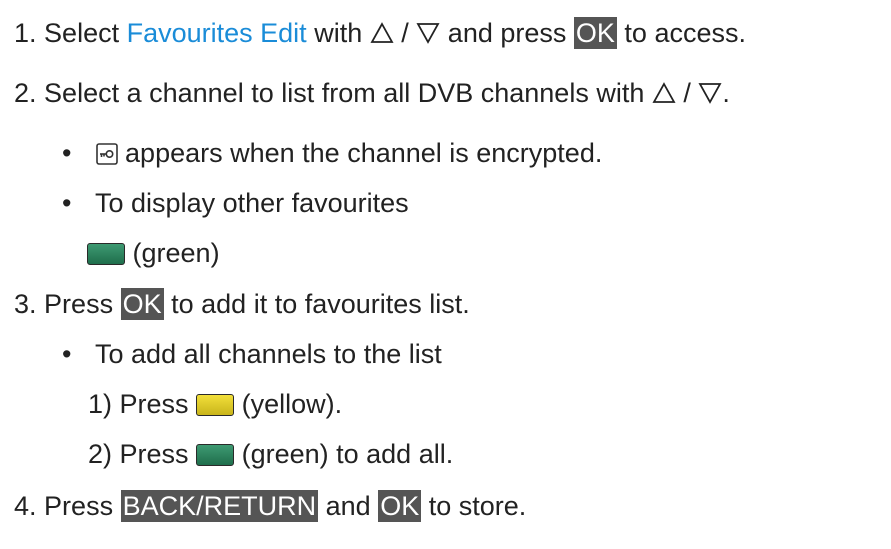 The width and height of the screenshot is (891, 549). I want to click on bullet-add-all: • To add all channels to the list, so click(252, 354).